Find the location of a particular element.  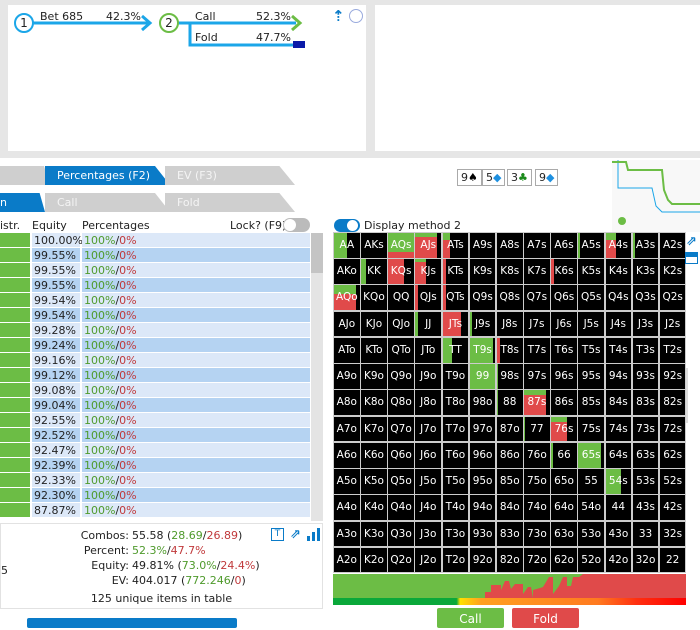

hand-cell: Q7o is located at coordinates (401, 429).